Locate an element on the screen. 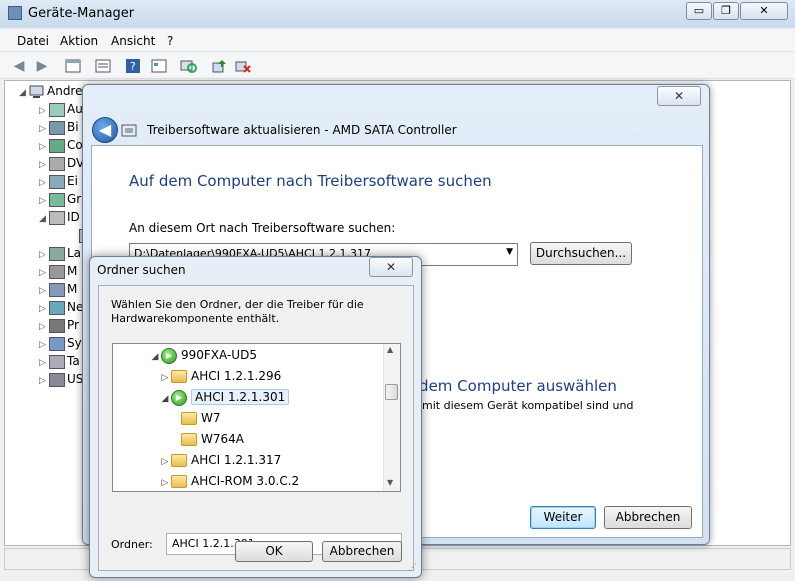 The width and height of the screenshot is (795, 581). resize-grip-icon: ⋰ is located at coordinates (412, 568).